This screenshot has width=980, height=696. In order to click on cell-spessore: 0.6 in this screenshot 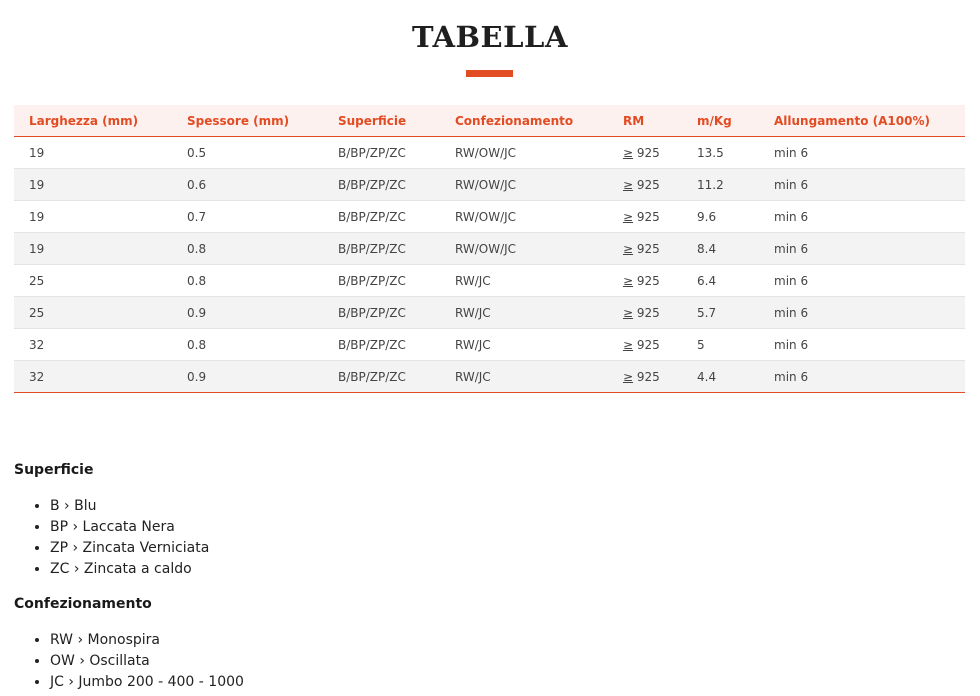, I will do `click(247, 184)`.